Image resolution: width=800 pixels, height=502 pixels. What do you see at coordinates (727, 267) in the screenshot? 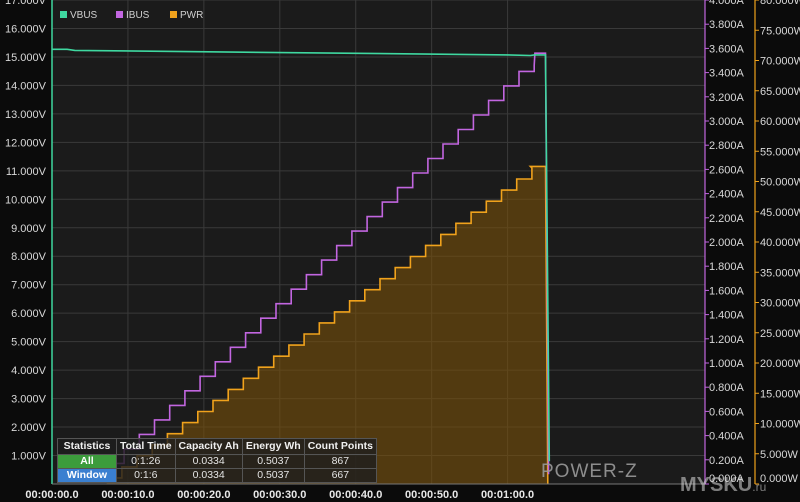
I see `current-tick-label: 1.800A` at bounding box center [727, 267].